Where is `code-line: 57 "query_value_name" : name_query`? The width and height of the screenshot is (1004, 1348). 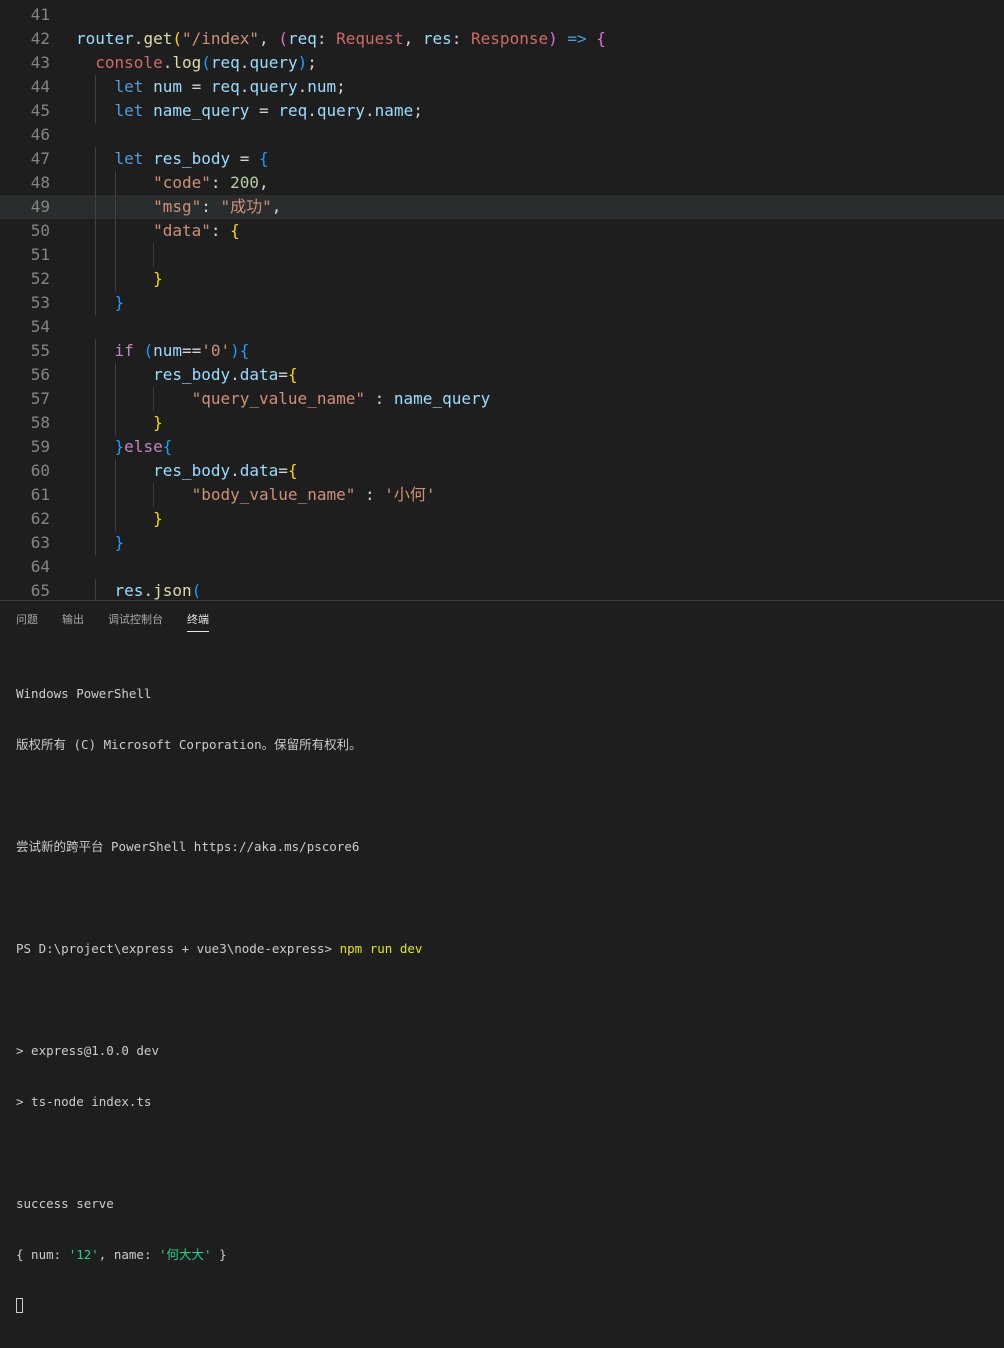 code-line: 57 "query_value_name" : name_query is located at coordinates (502, 399).